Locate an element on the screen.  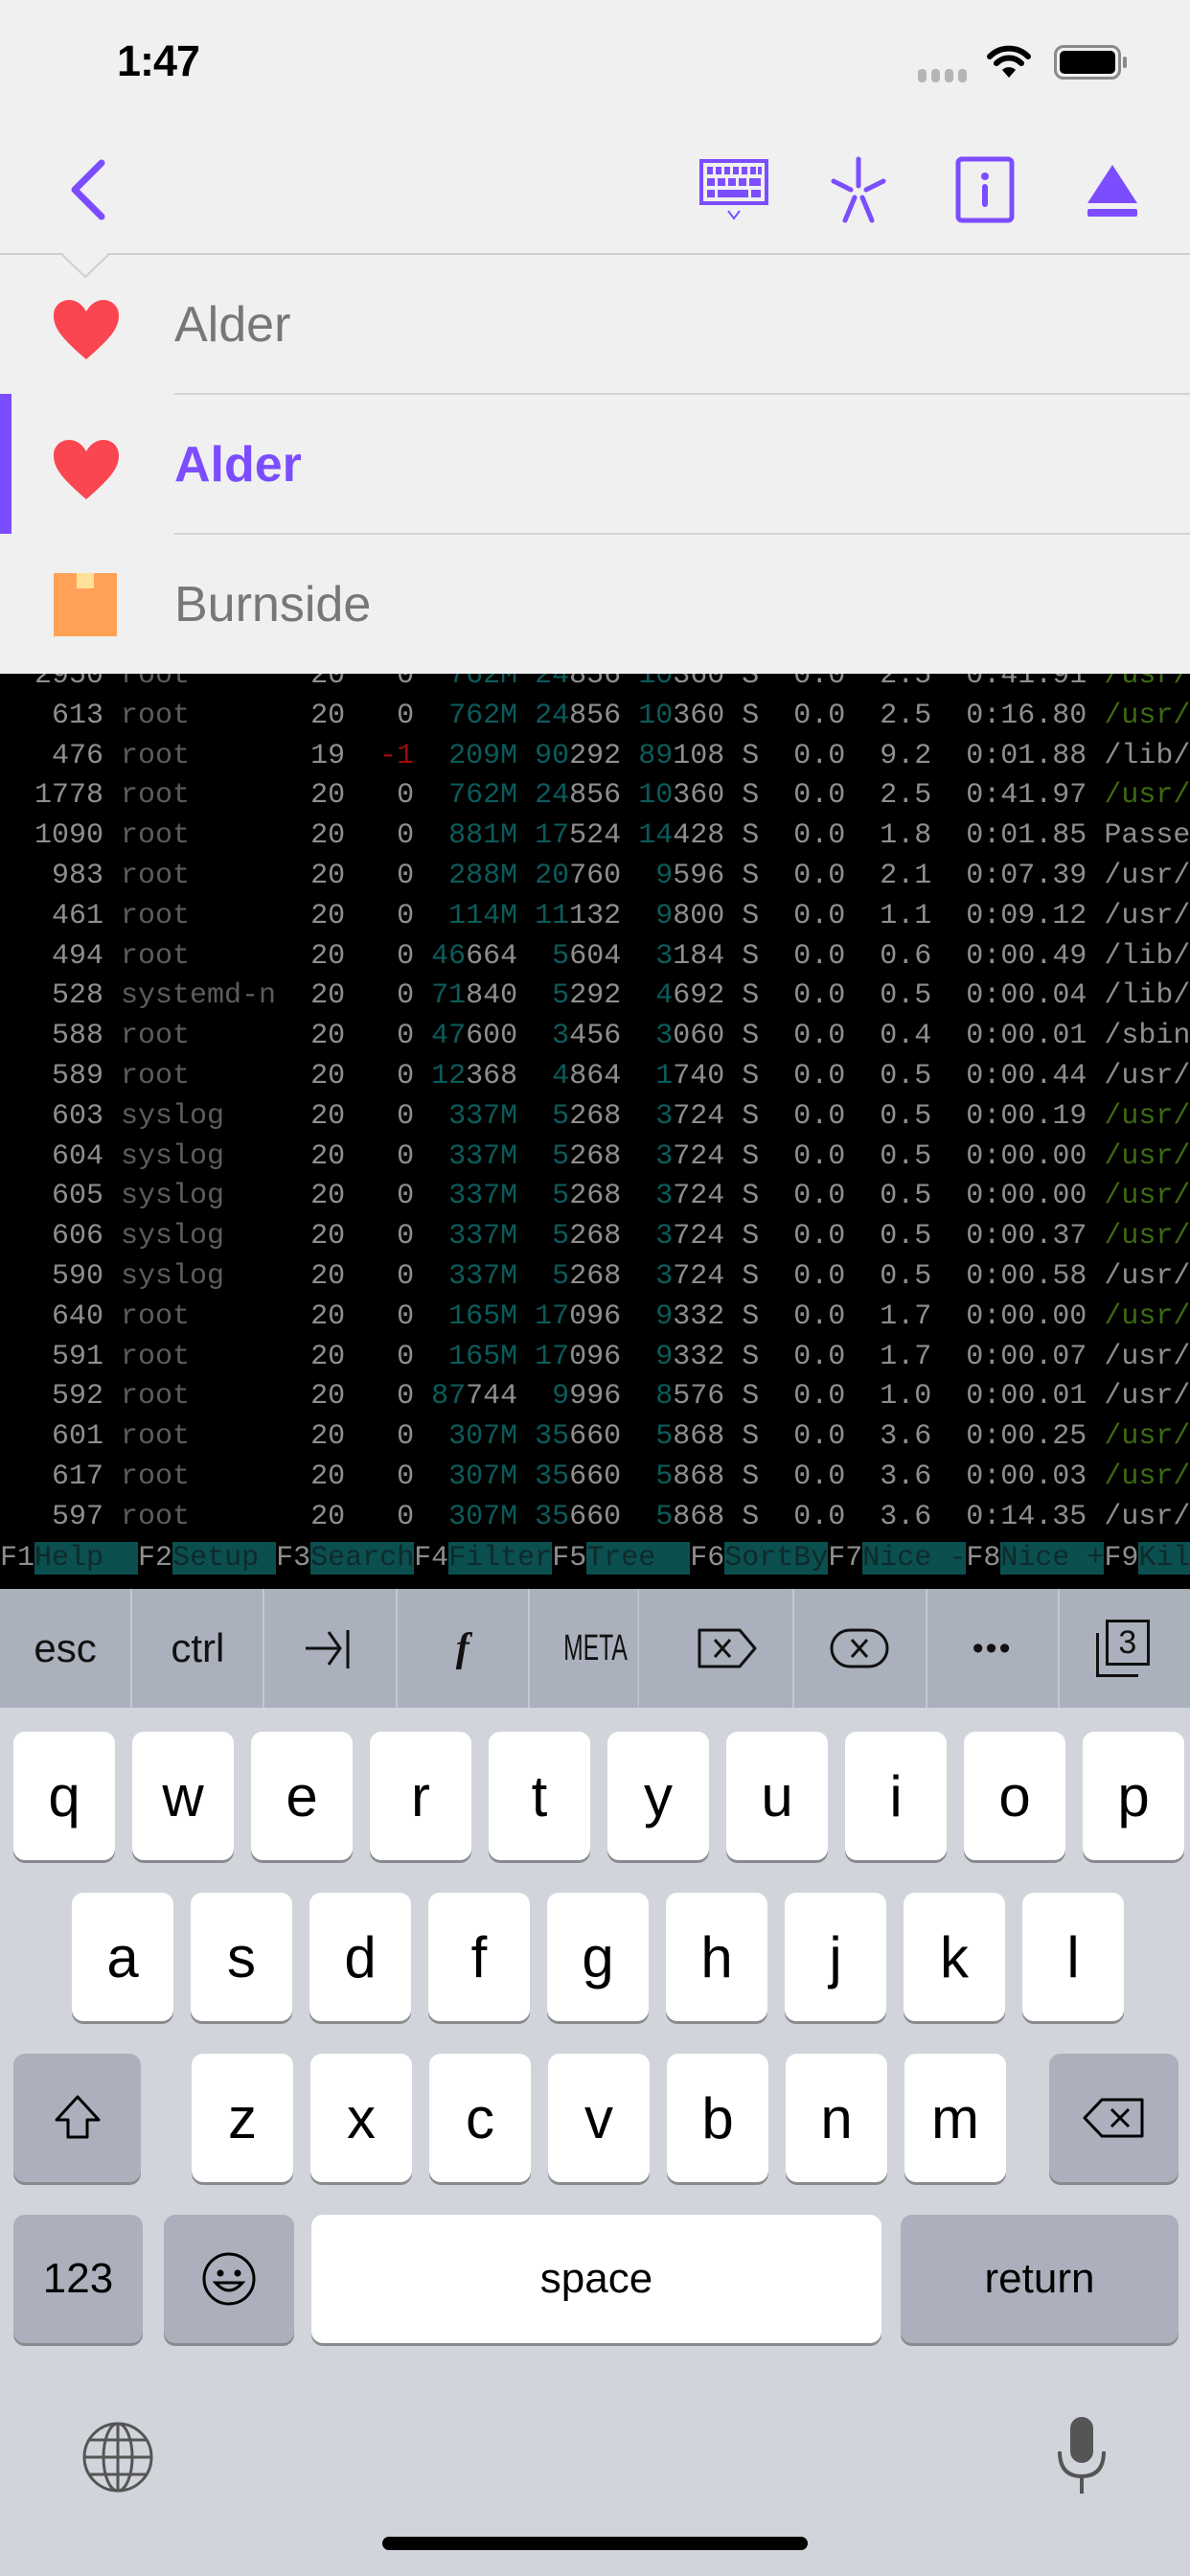
shift-key is located at coordinates (77, 2118).